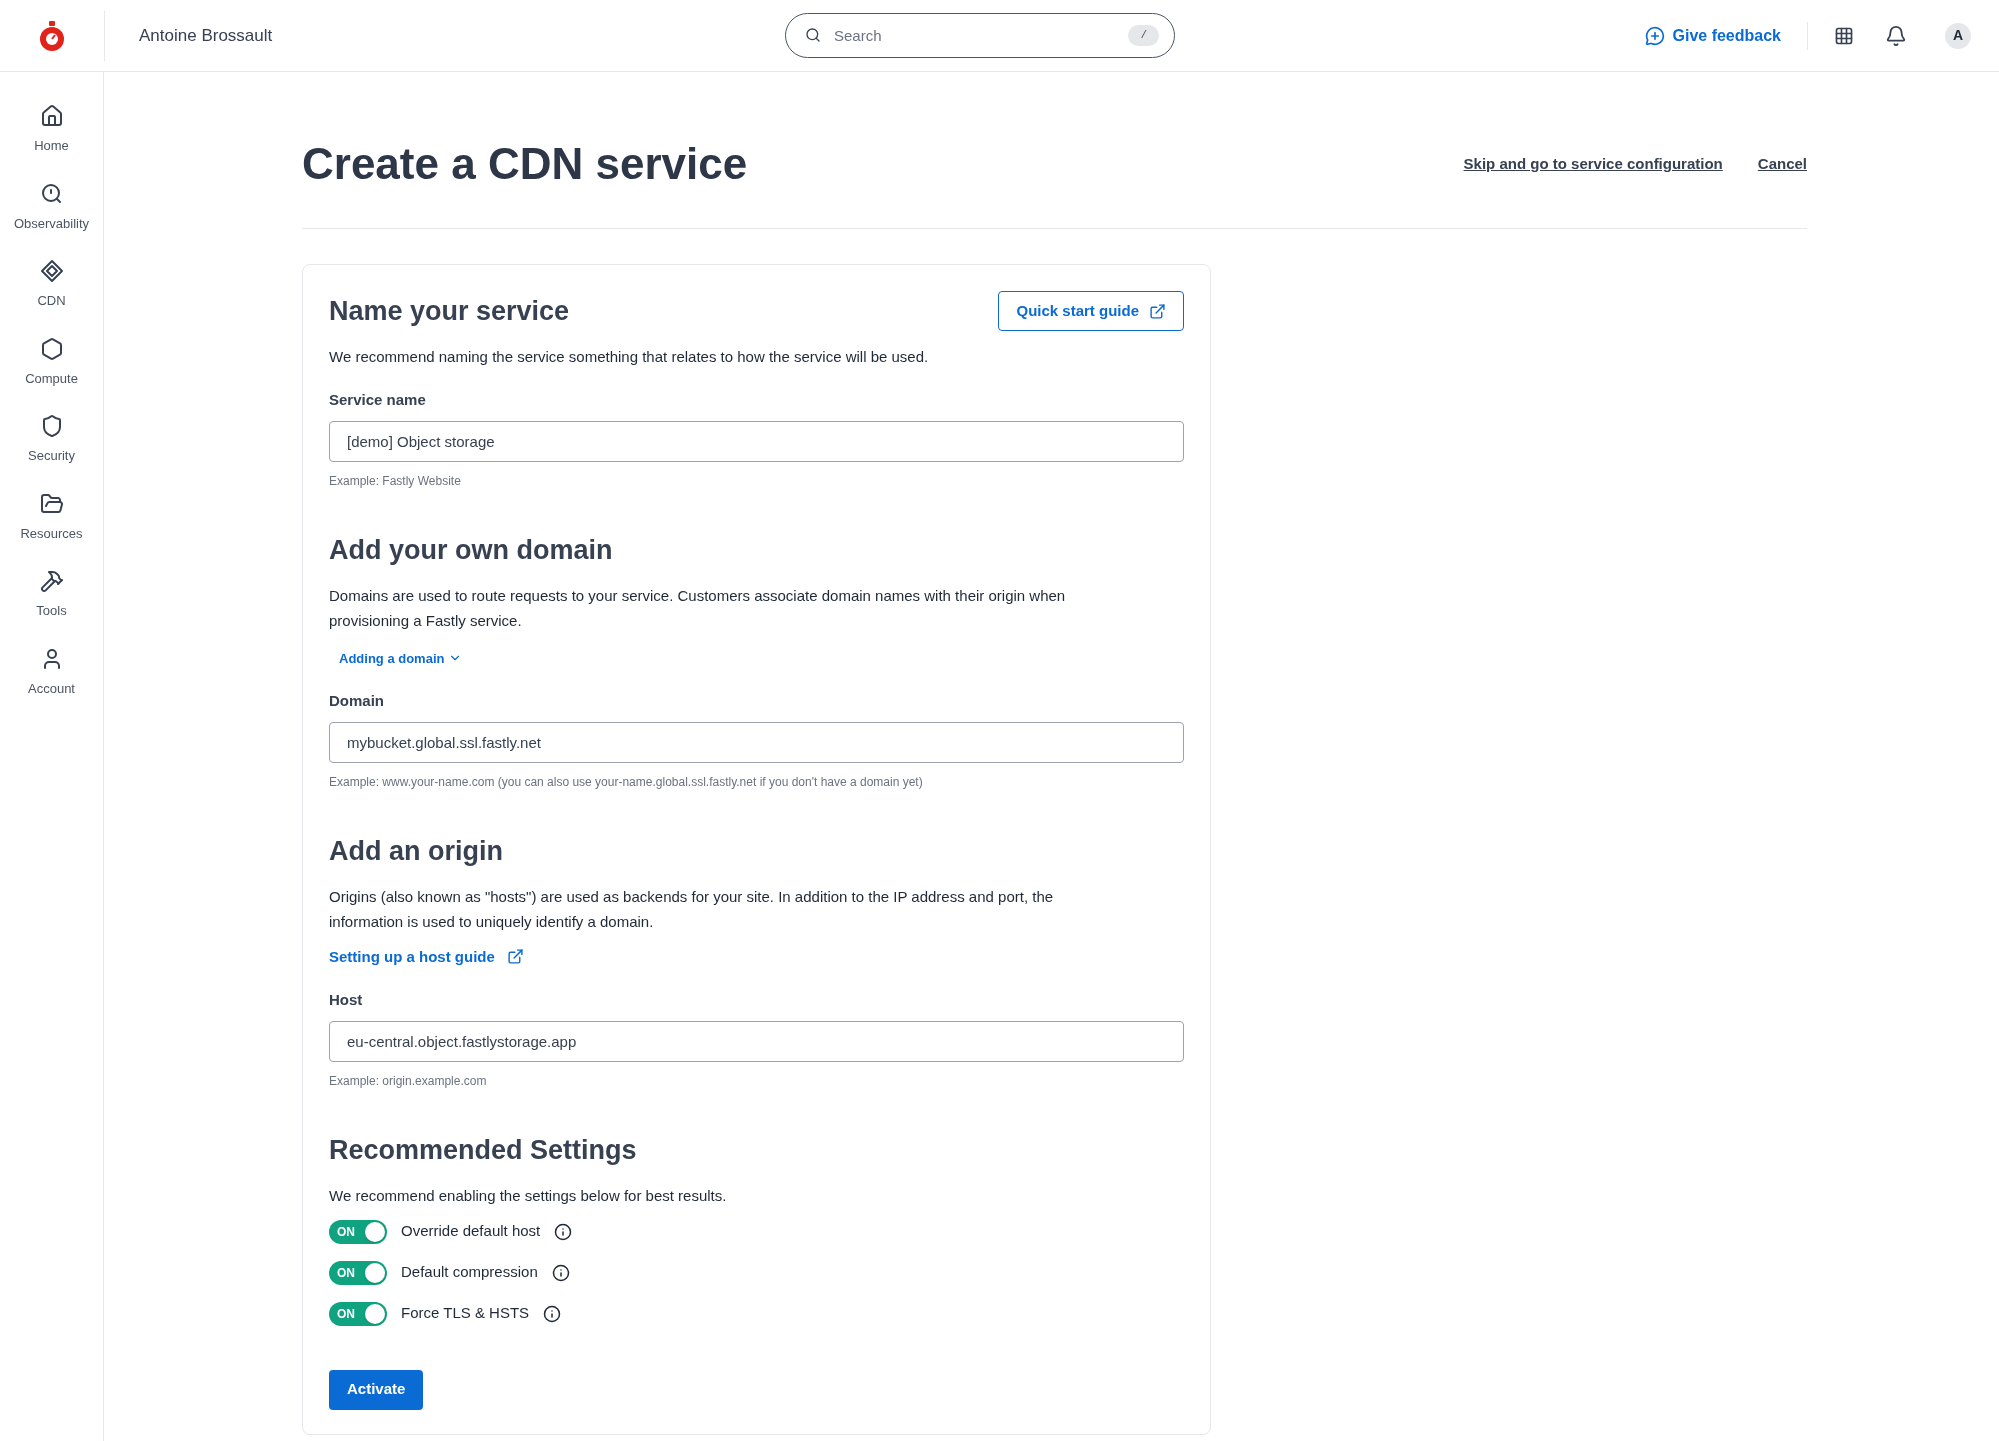 The image size is (1999, 1441). I want to click on section-title: Add an origin, so click(416, 851).